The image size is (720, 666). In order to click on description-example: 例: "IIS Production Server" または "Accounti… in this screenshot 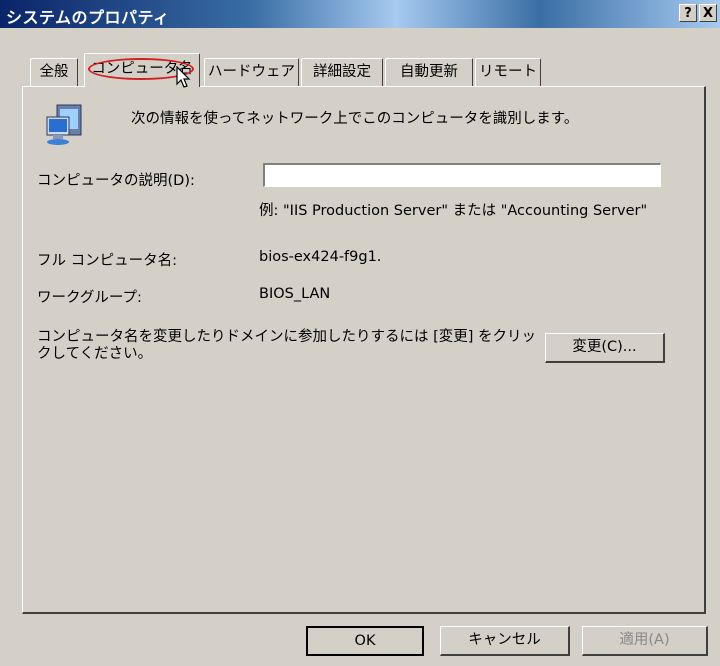, I will do `click(453, 211)`.